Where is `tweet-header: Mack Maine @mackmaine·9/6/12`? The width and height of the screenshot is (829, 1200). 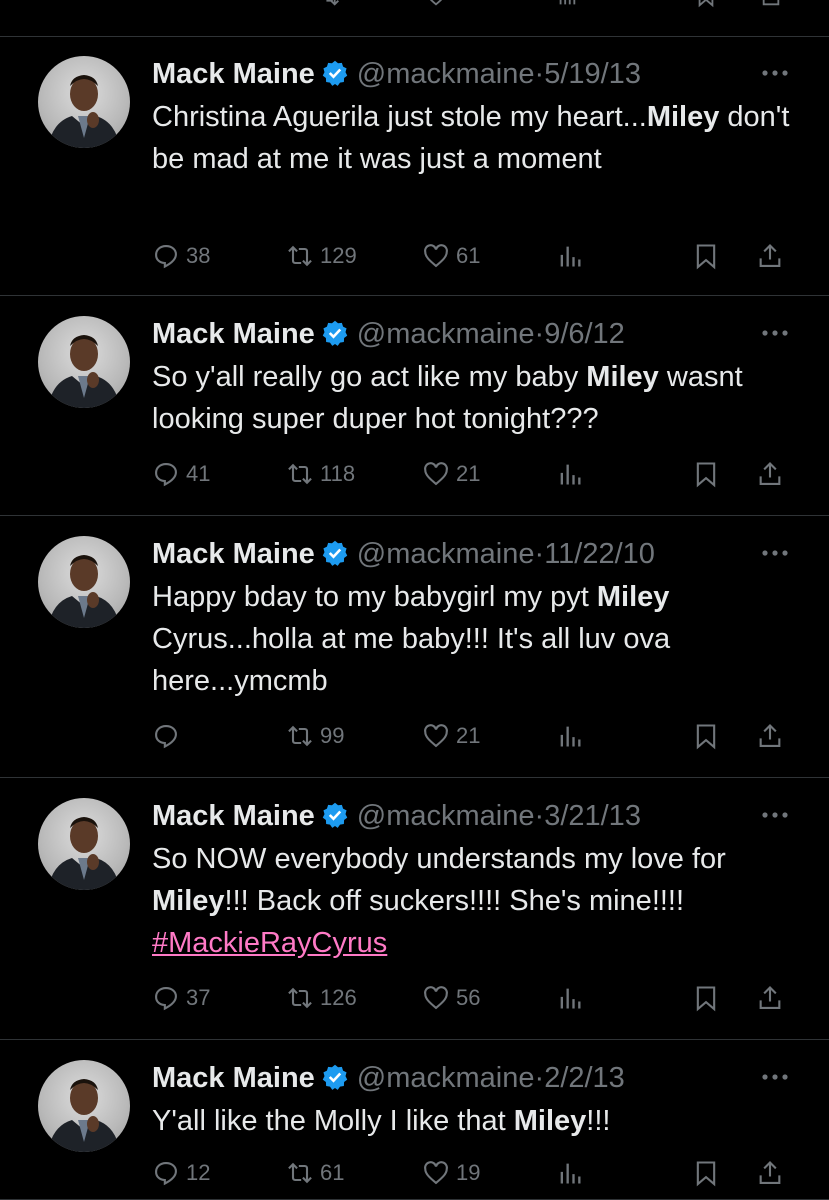
tweet-header: Mack Maine @mackmaine·9/6/12 is located at coordinates (388, 334).